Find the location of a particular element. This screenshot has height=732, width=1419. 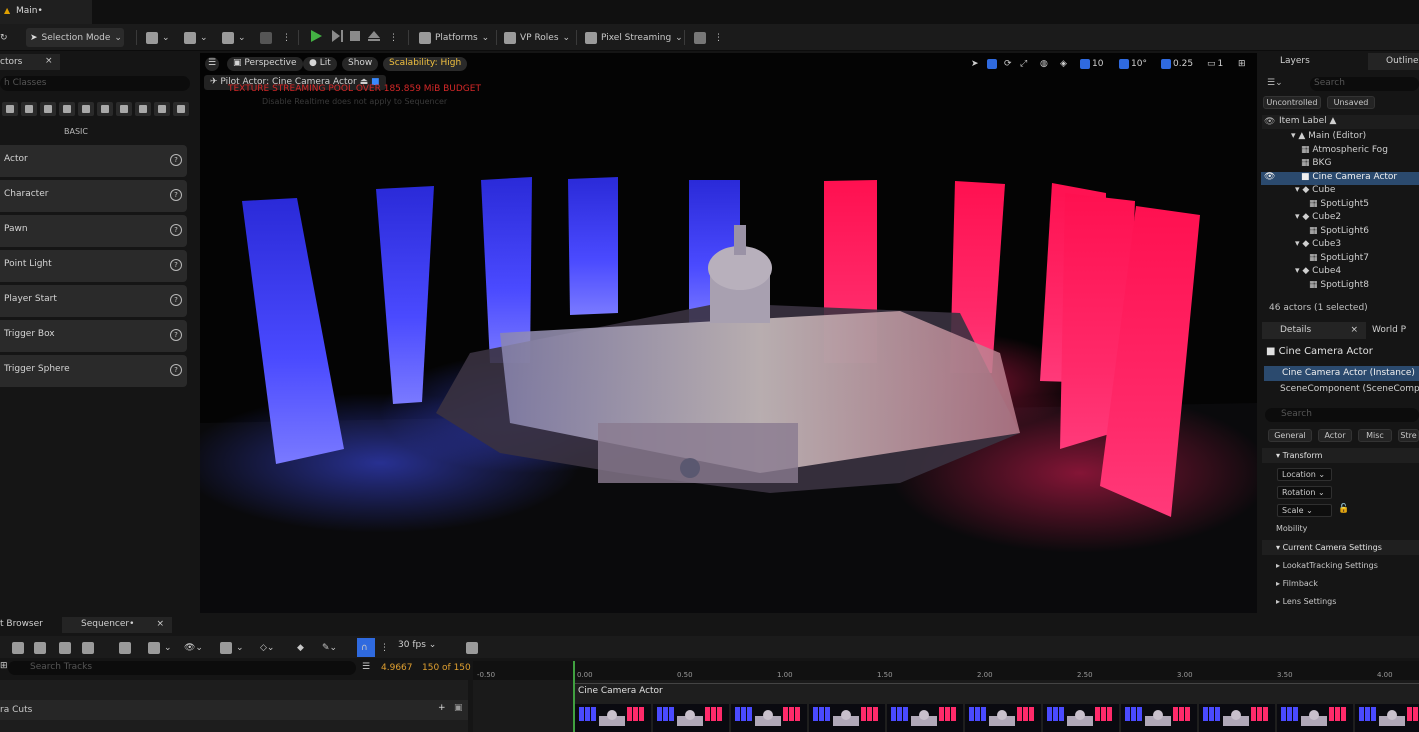

filmback-section: ▸ Filmback is located at coordinates (1340, 583).